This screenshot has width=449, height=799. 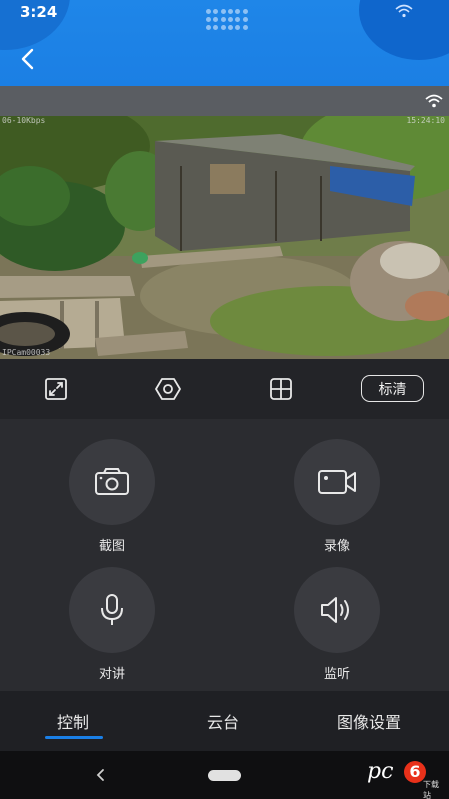 I want to click on video-record-icon, so click(x=337, y=482).